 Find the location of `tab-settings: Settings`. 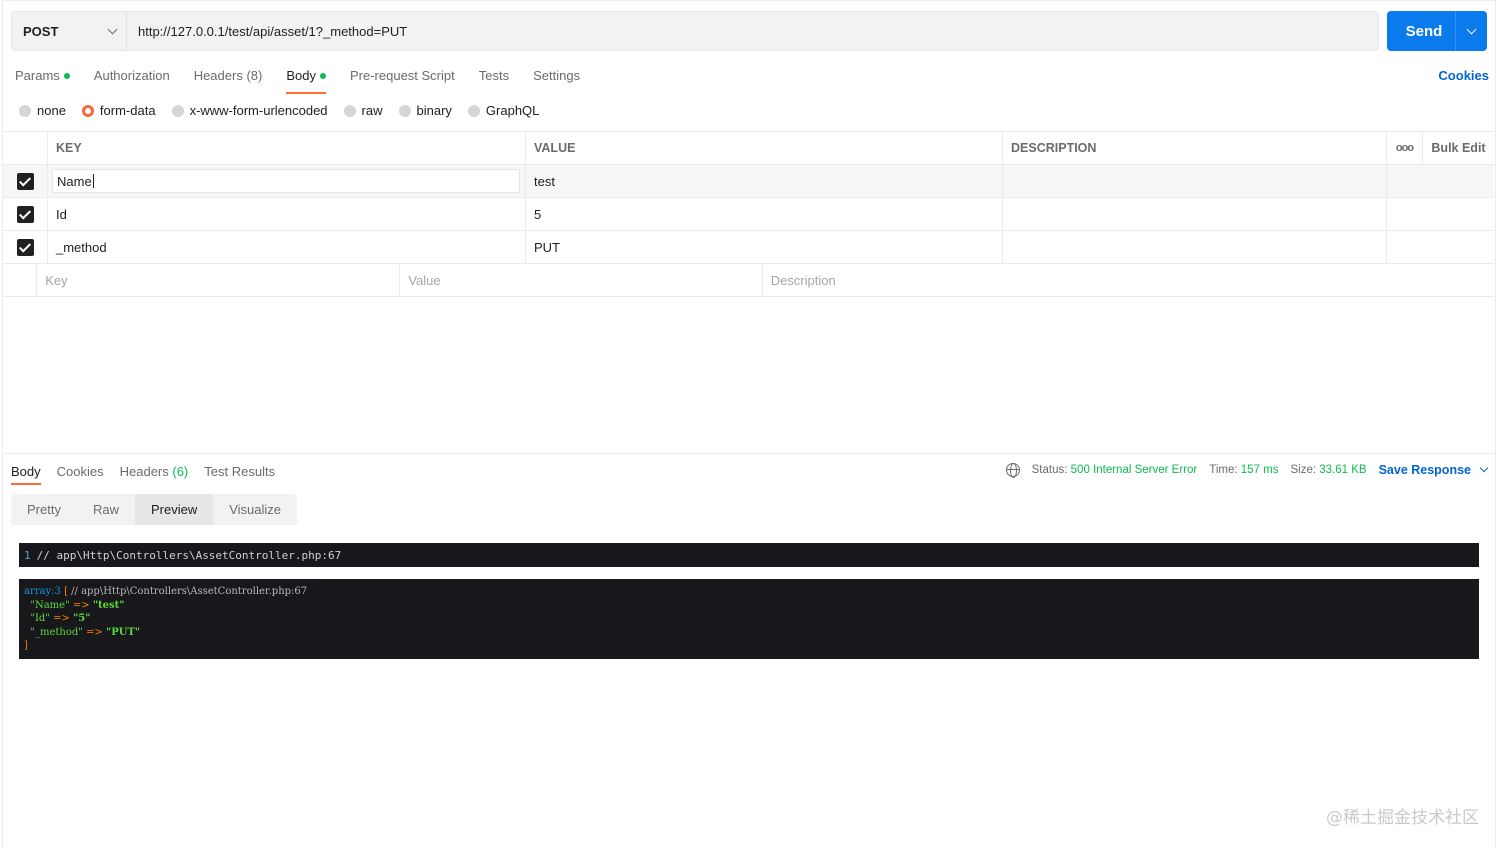

tab-settings: Settings is located at coordinates (556, 79).